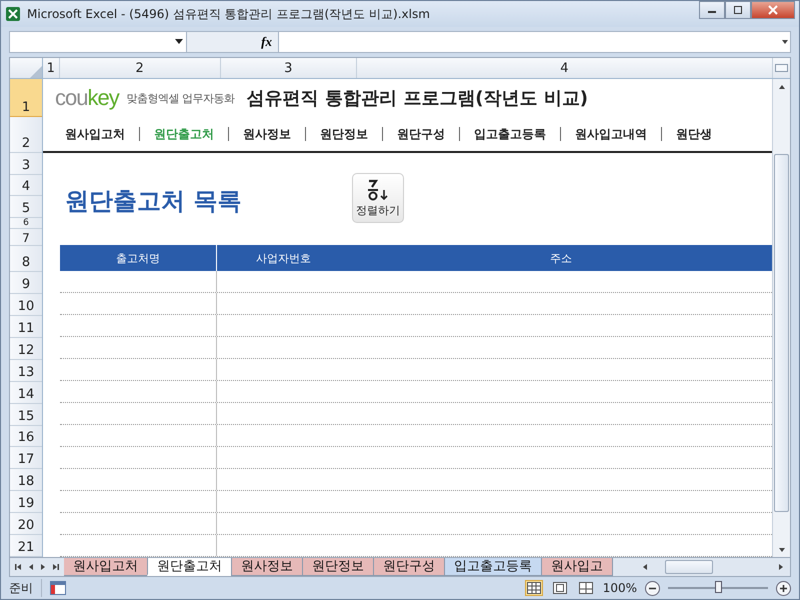  What do you see at coordinates (184, 134) in the screenshot?
I see `nav-link: 원단출고처` at bounding box center [184, 134].